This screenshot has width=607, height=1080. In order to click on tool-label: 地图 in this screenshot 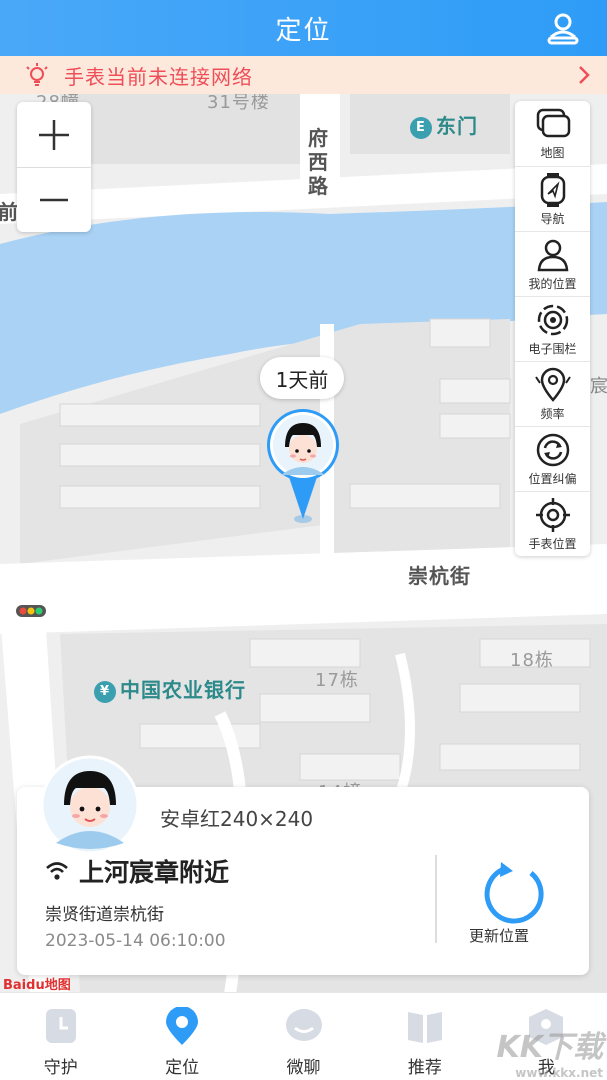, I will do `click(552, 153)`.